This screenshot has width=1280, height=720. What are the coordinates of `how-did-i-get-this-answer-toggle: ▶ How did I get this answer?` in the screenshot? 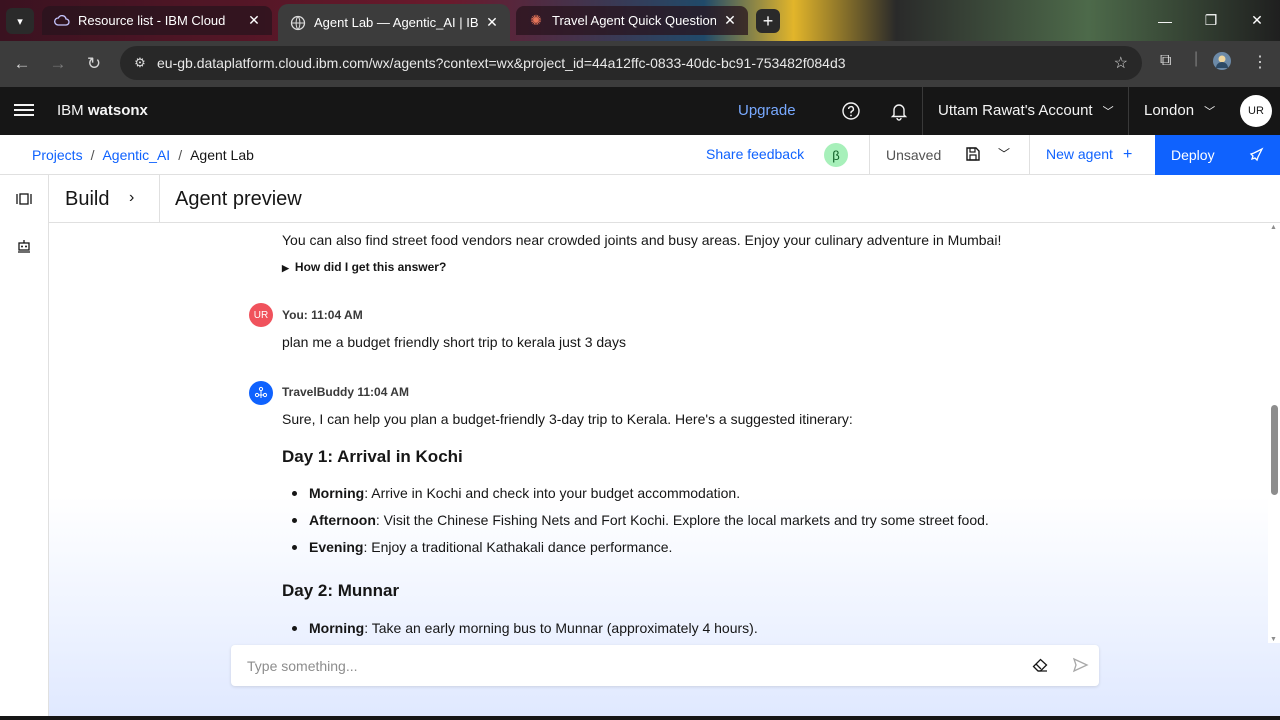 It's located at (364, 267).